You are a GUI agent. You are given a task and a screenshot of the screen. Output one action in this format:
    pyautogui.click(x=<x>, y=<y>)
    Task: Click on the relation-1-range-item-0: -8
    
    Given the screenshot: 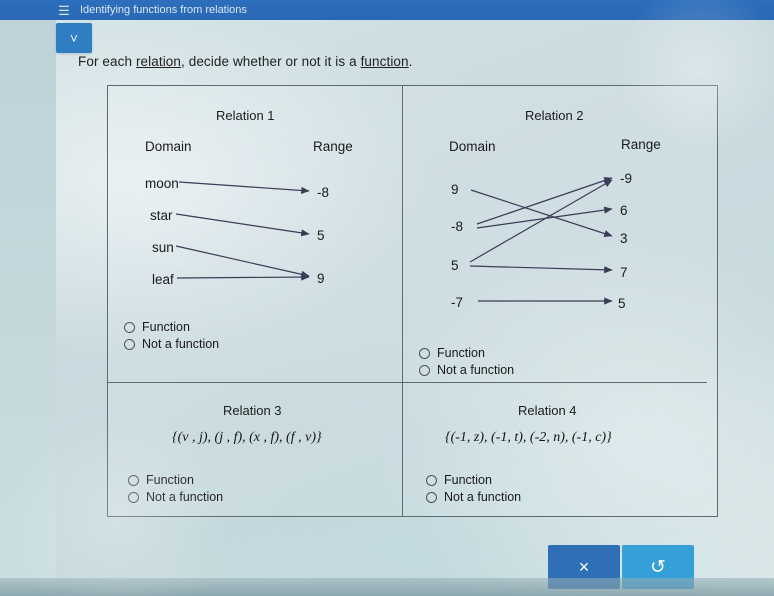 What is the action you would take?
    pyautogui.click(x=323, y=192)
    